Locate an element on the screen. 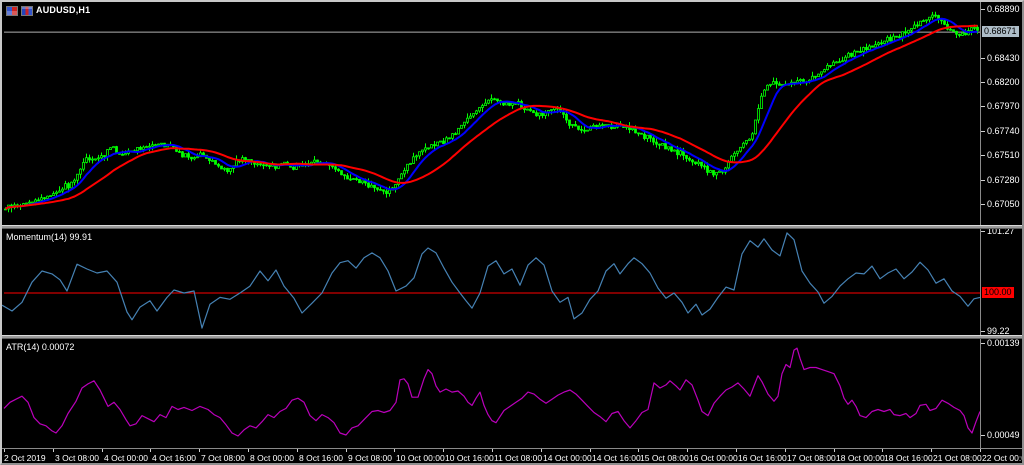 The width and height of the screenshot is (1024, 465). time-axis-label: 8 Oct 16:00 is located at coordinates (321, 458).